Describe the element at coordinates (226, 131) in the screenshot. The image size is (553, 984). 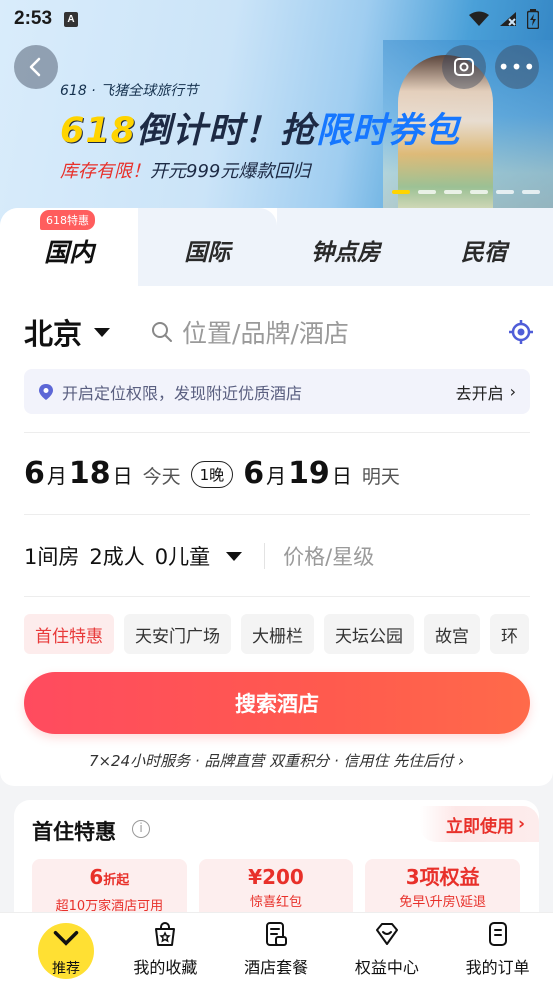
I see `headline-mid: 倒计时！抢` at that location.